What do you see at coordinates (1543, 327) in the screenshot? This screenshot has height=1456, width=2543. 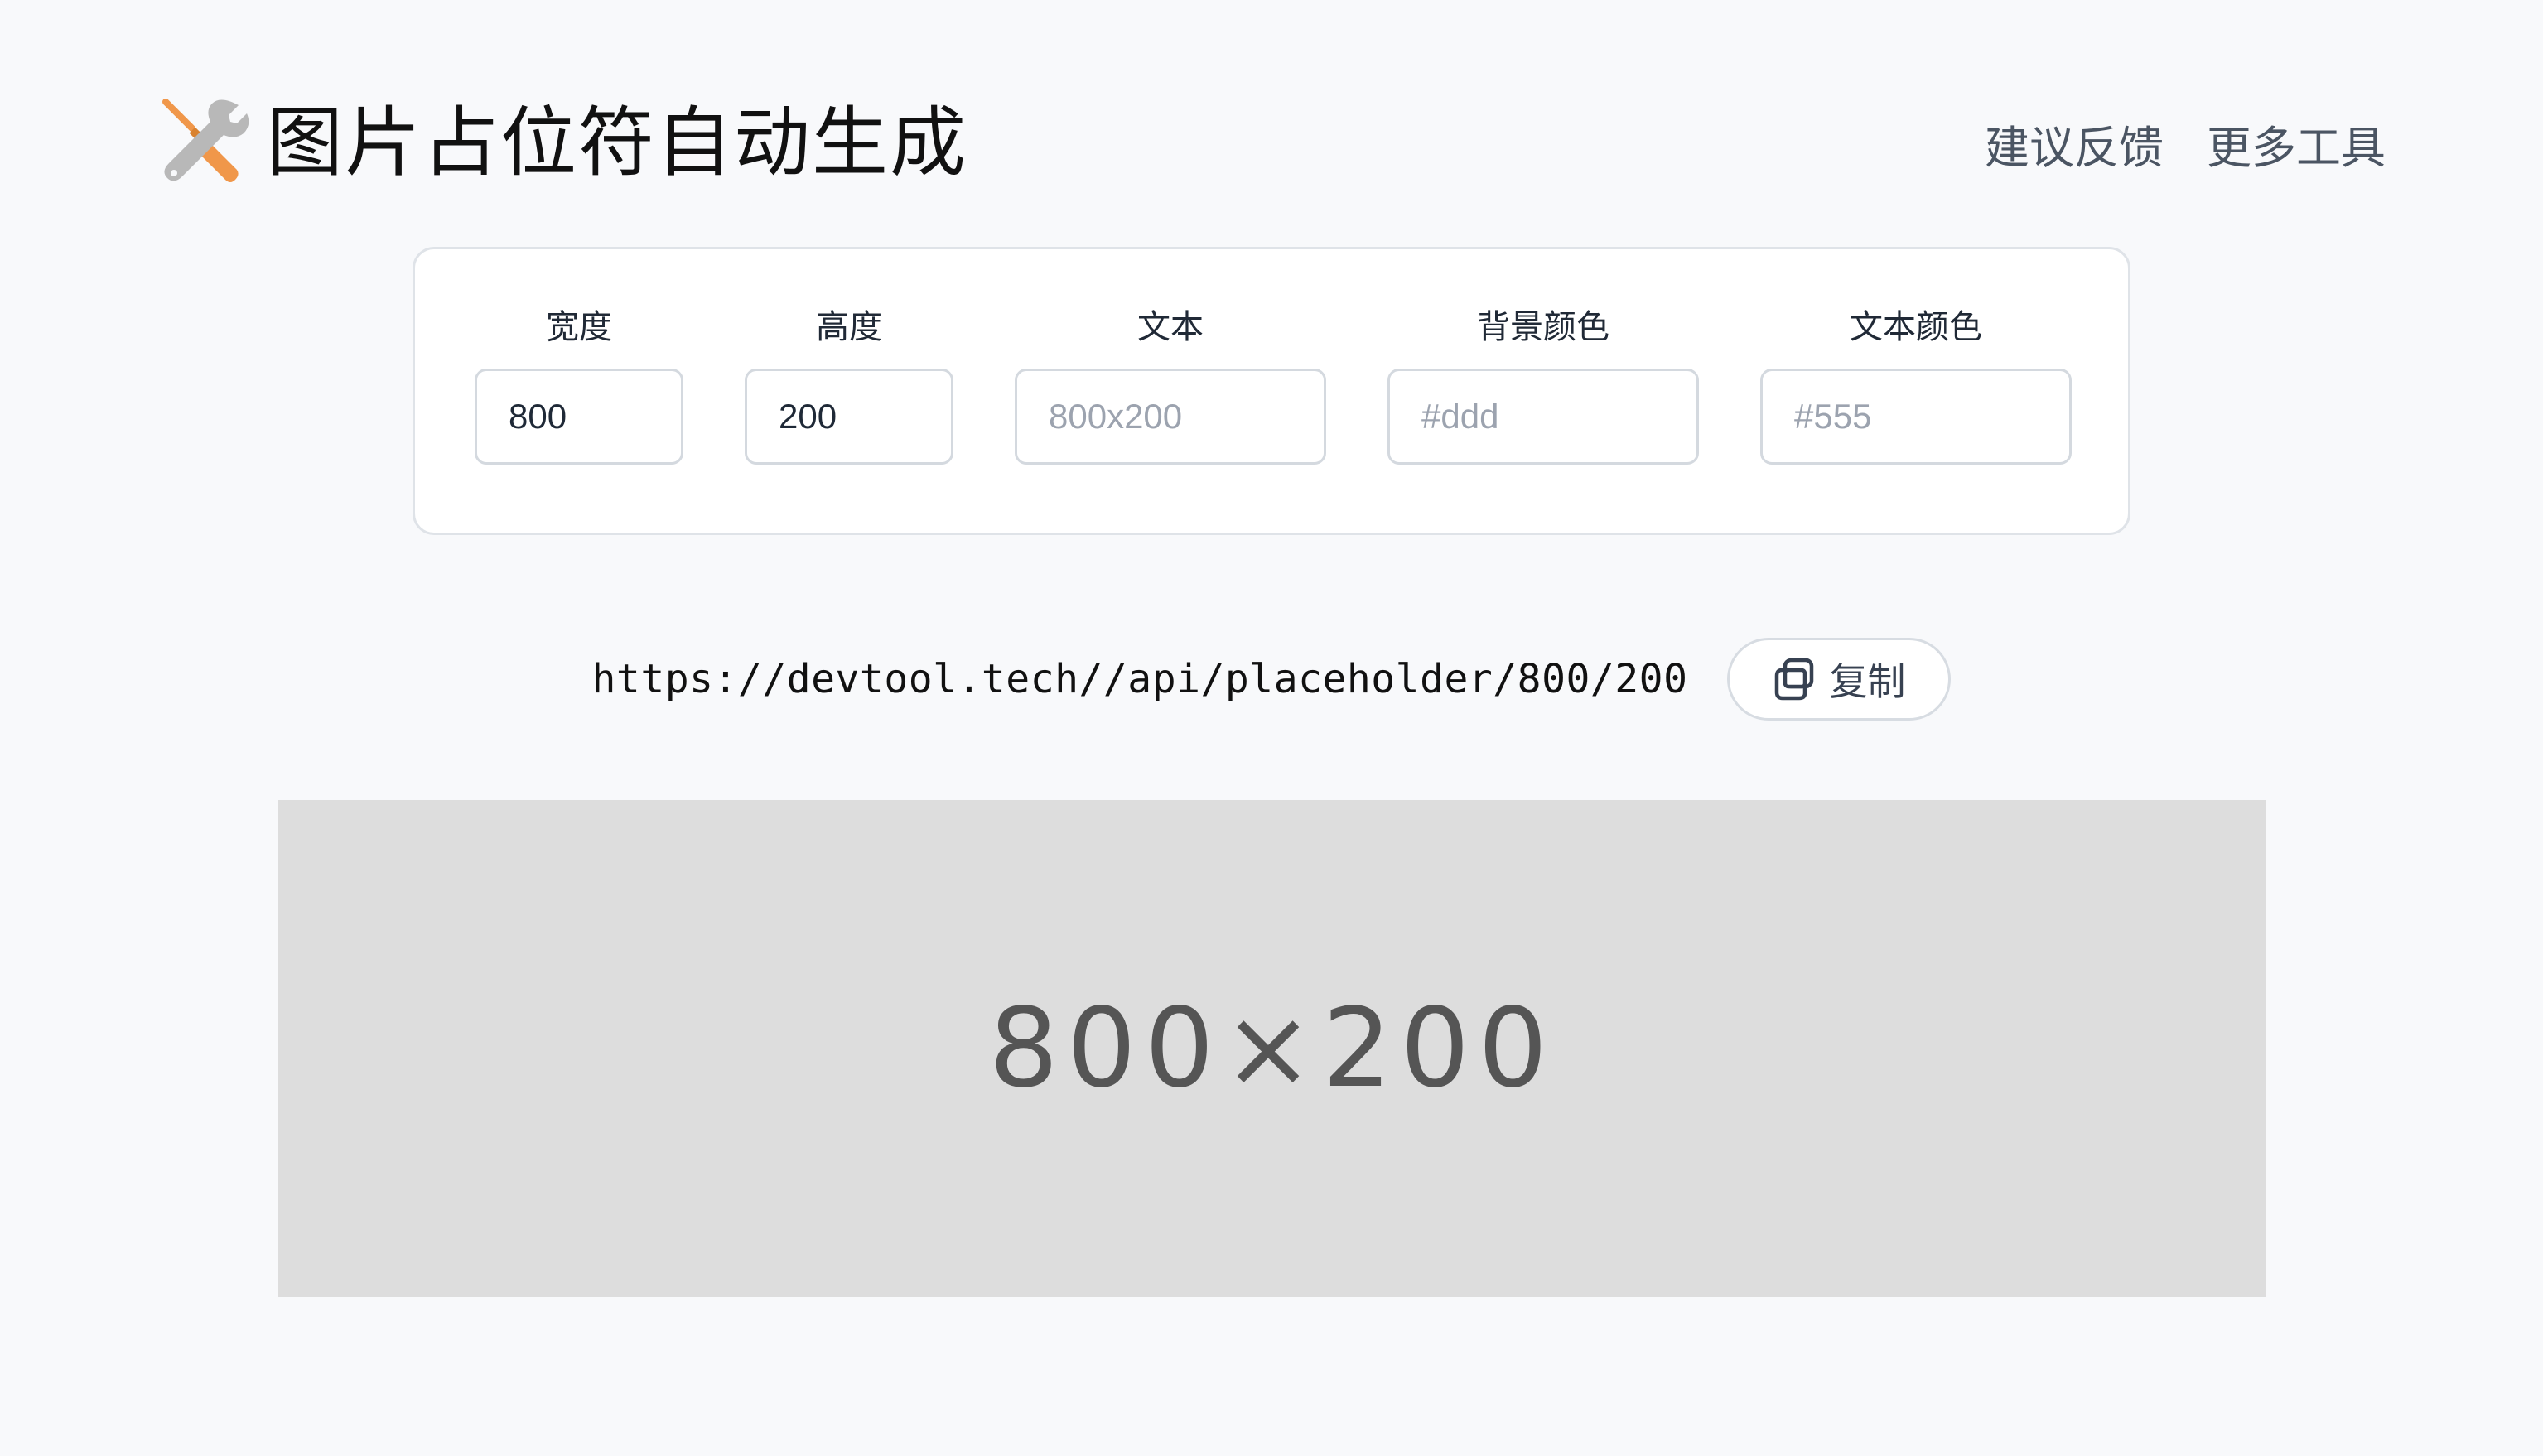 I see `bg-color-label: 背景颜色` at bounding box center [1543, 327].